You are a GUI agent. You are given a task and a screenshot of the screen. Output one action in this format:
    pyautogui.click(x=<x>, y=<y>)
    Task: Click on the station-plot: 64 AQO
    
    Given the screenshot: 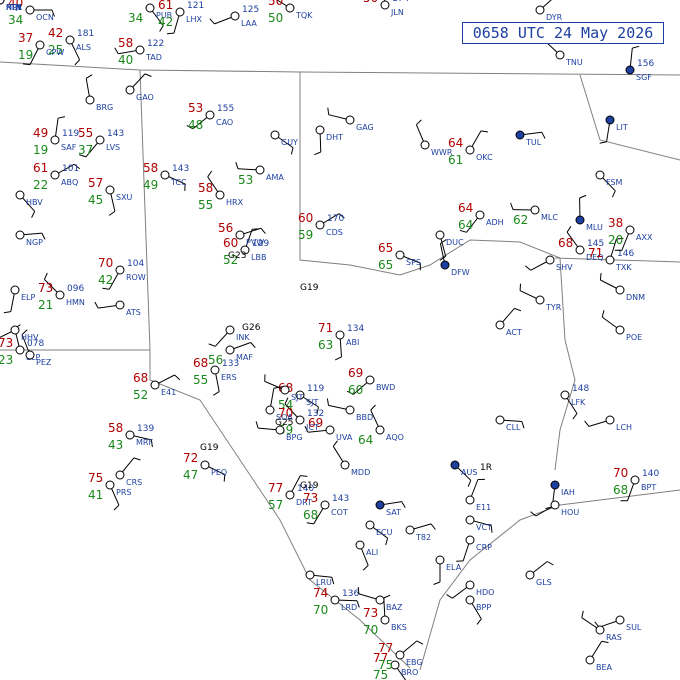 What is the action you would take?
    pyautogui.click(x=381, y=425)
    